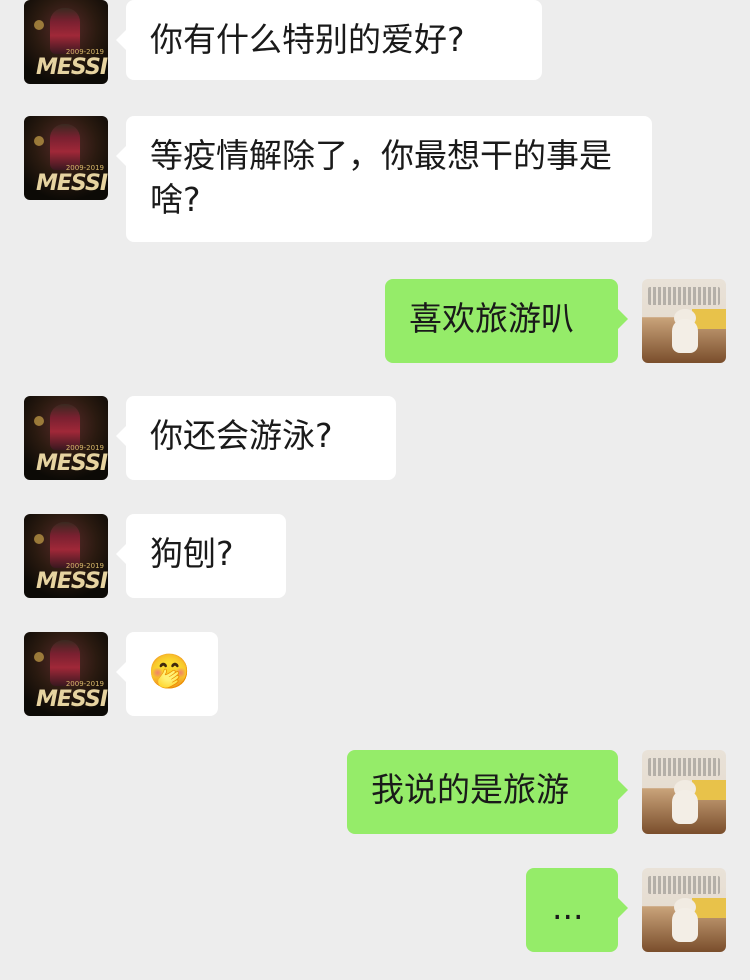  What do you see at coordinates (192, 553) in the screenshot?
I see `message-text: 狗刨?` at bounding box center [192, 553].